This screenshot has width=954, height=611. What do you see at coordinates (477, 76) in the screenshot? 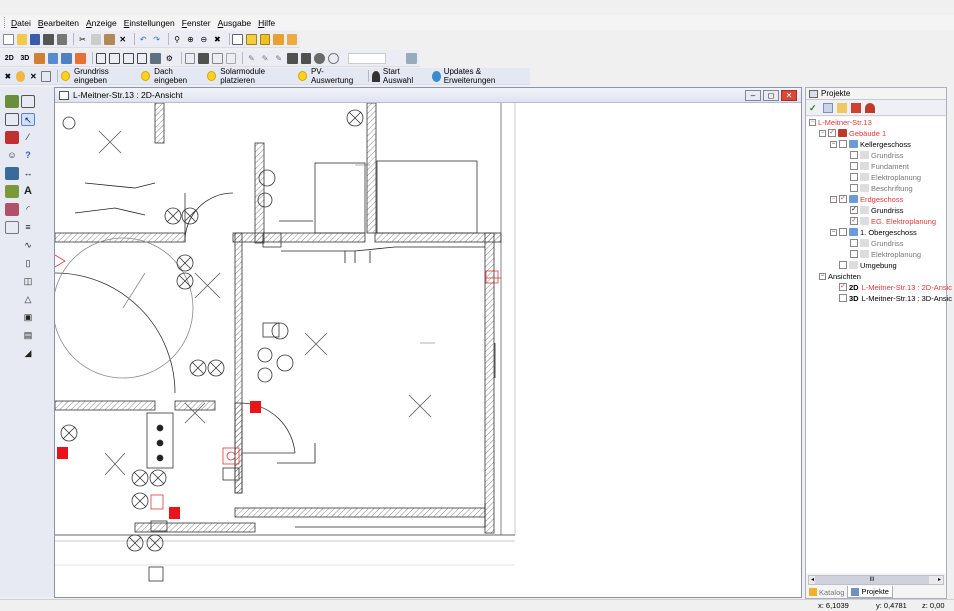
I see `updates-button: Updates & Erweiterungen` at bounding box center [477, 76].